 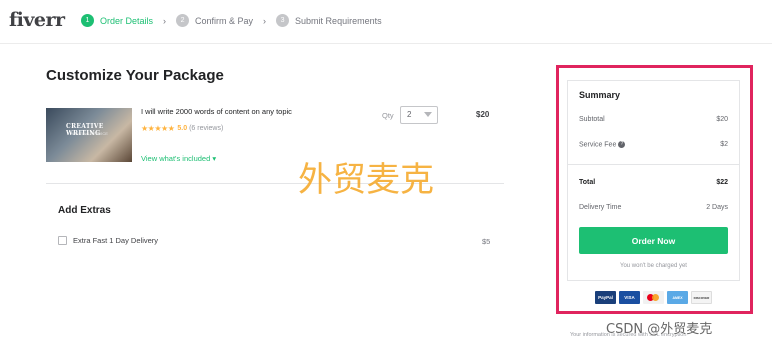 What do you see at coordinates (483, 114) in the screenshot?
I see `item-price: $20` at bounding box center [483, 114].